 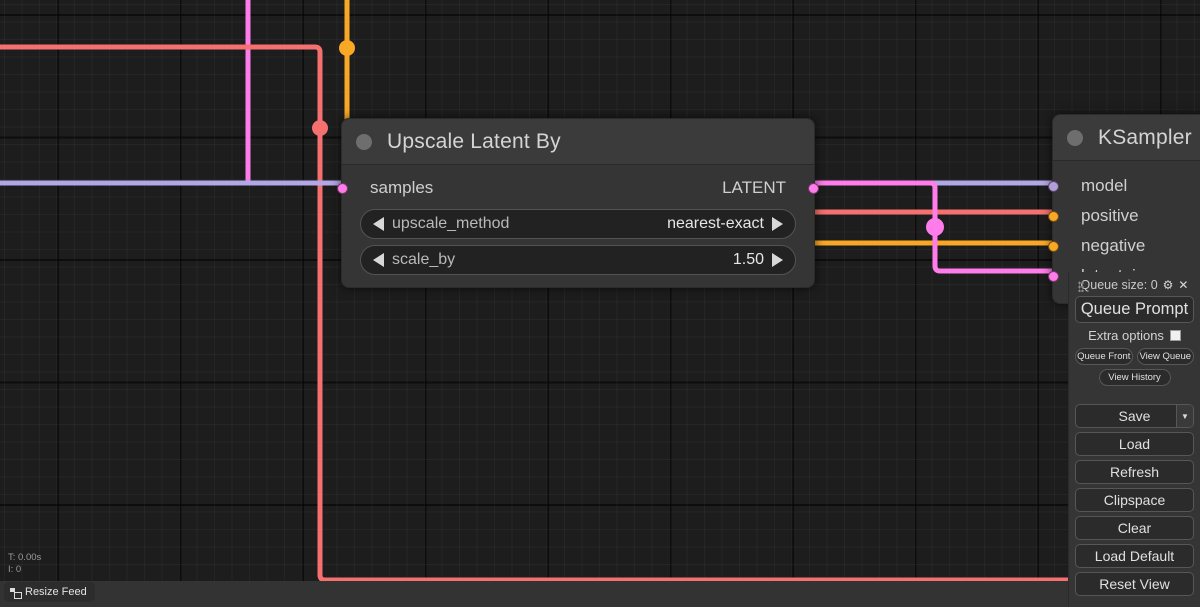 What do you see at coordinates (424, 259) in the screenshot?
I see `widget-scale-by-label: scale_by` at bounding box center [424, 259].